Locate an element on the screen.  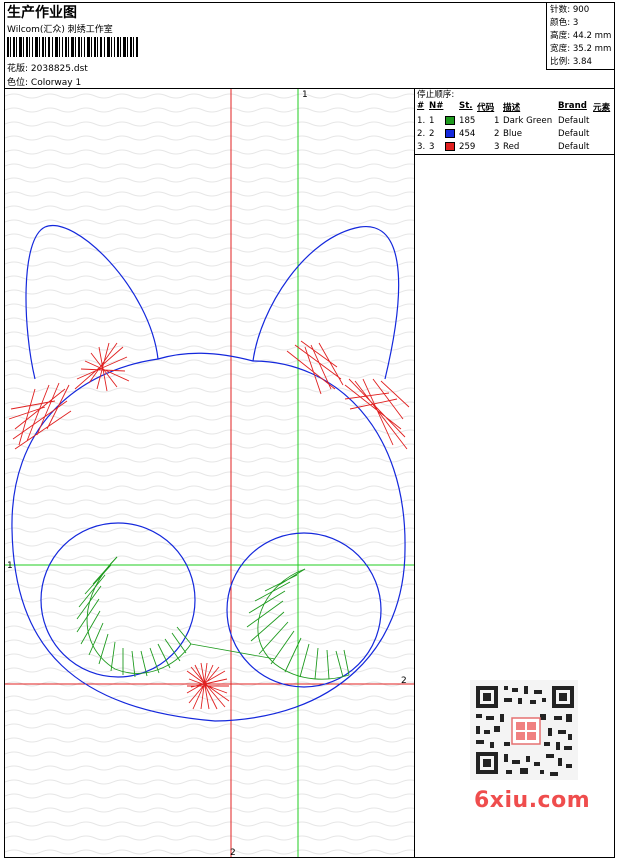
colorway-info: 色位: Colorway 1 is located at coordinates (44, 81).